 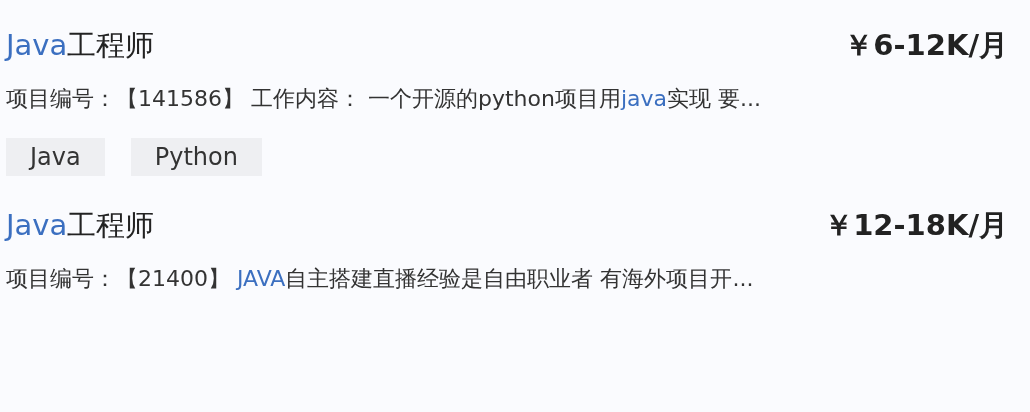 What do you see at coordinates (196, 157) in the screenshot?
I see `skill-tag: Python` at bounding box center [196, 157].